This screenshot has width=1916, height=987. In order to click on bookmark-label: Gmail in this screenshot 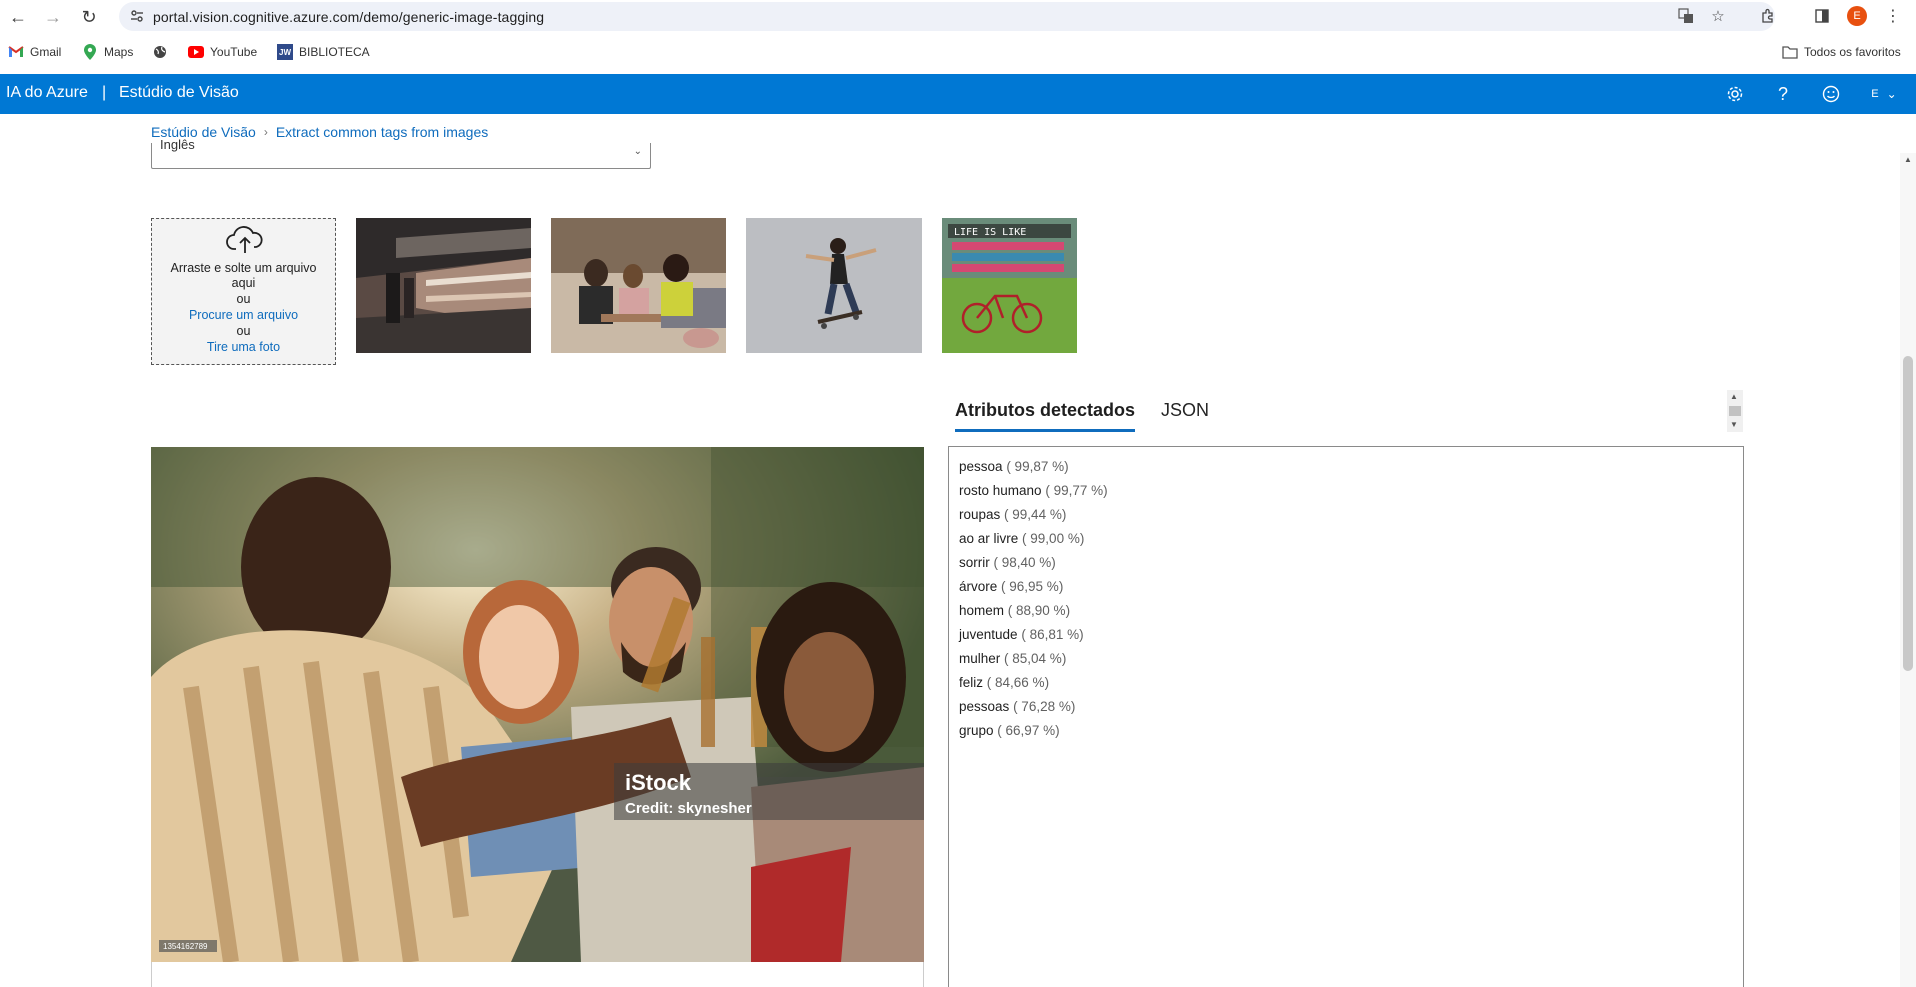, I will do `click(46, 52)`.